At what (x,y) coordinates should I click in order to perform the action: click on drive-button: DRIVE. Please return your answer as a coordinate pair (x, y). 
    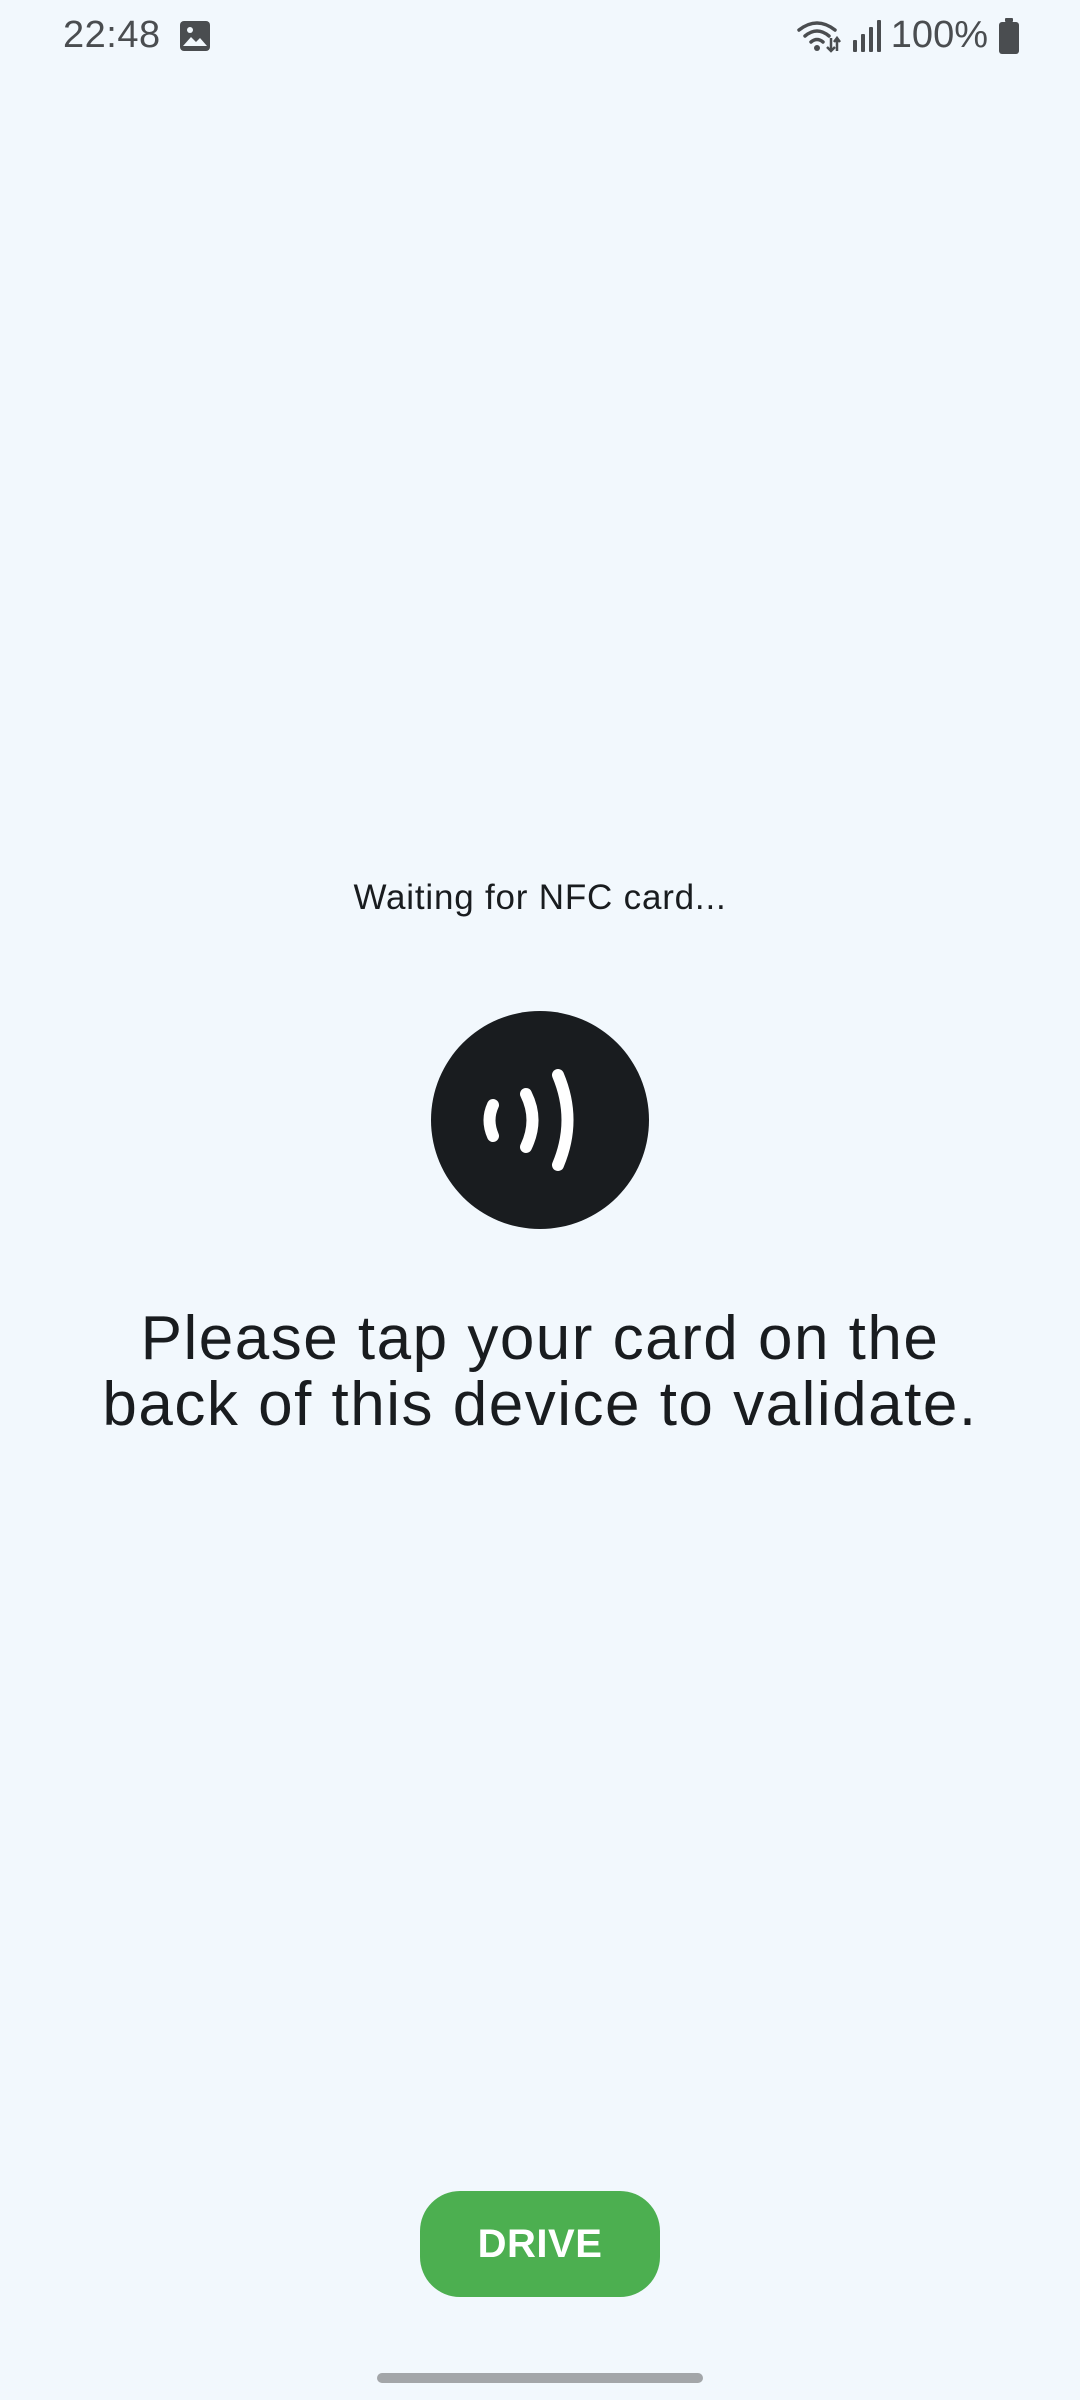
    Looking at the image, I should click on (540, 2244).